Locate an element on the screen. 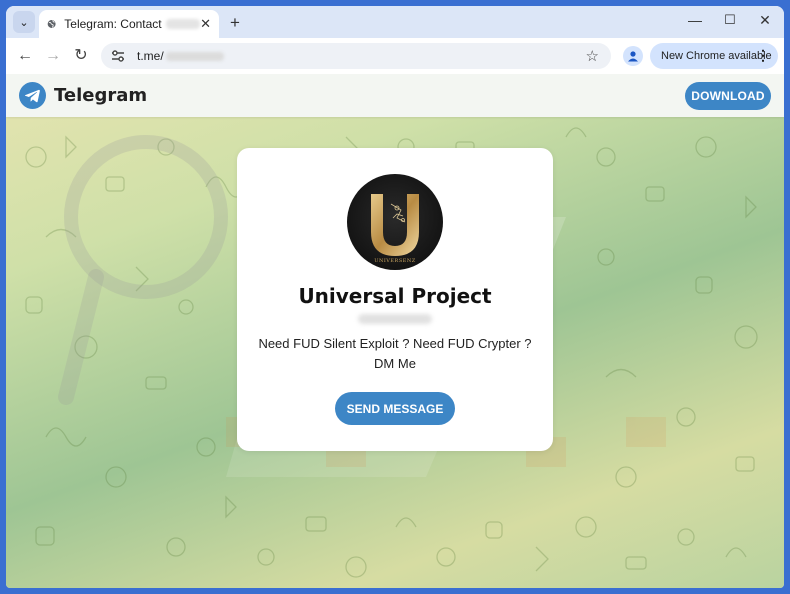 This screenshot has height=594, width=790. profile-icon is located at coordinates (633, 56).